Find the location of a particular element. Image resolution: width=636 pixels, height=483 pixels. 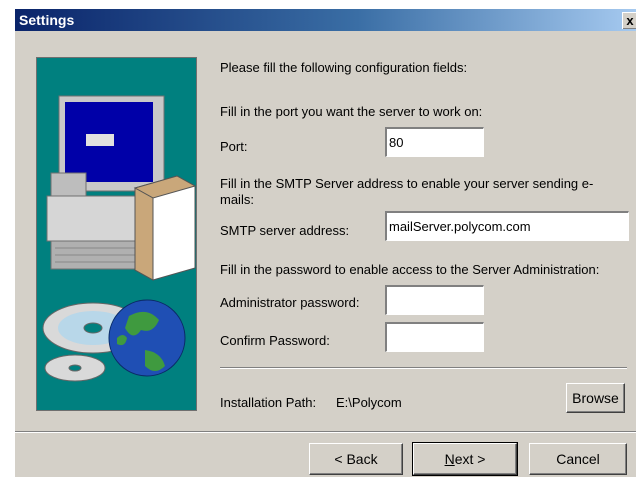

separator-highlight is located at coordinates (423, 368).